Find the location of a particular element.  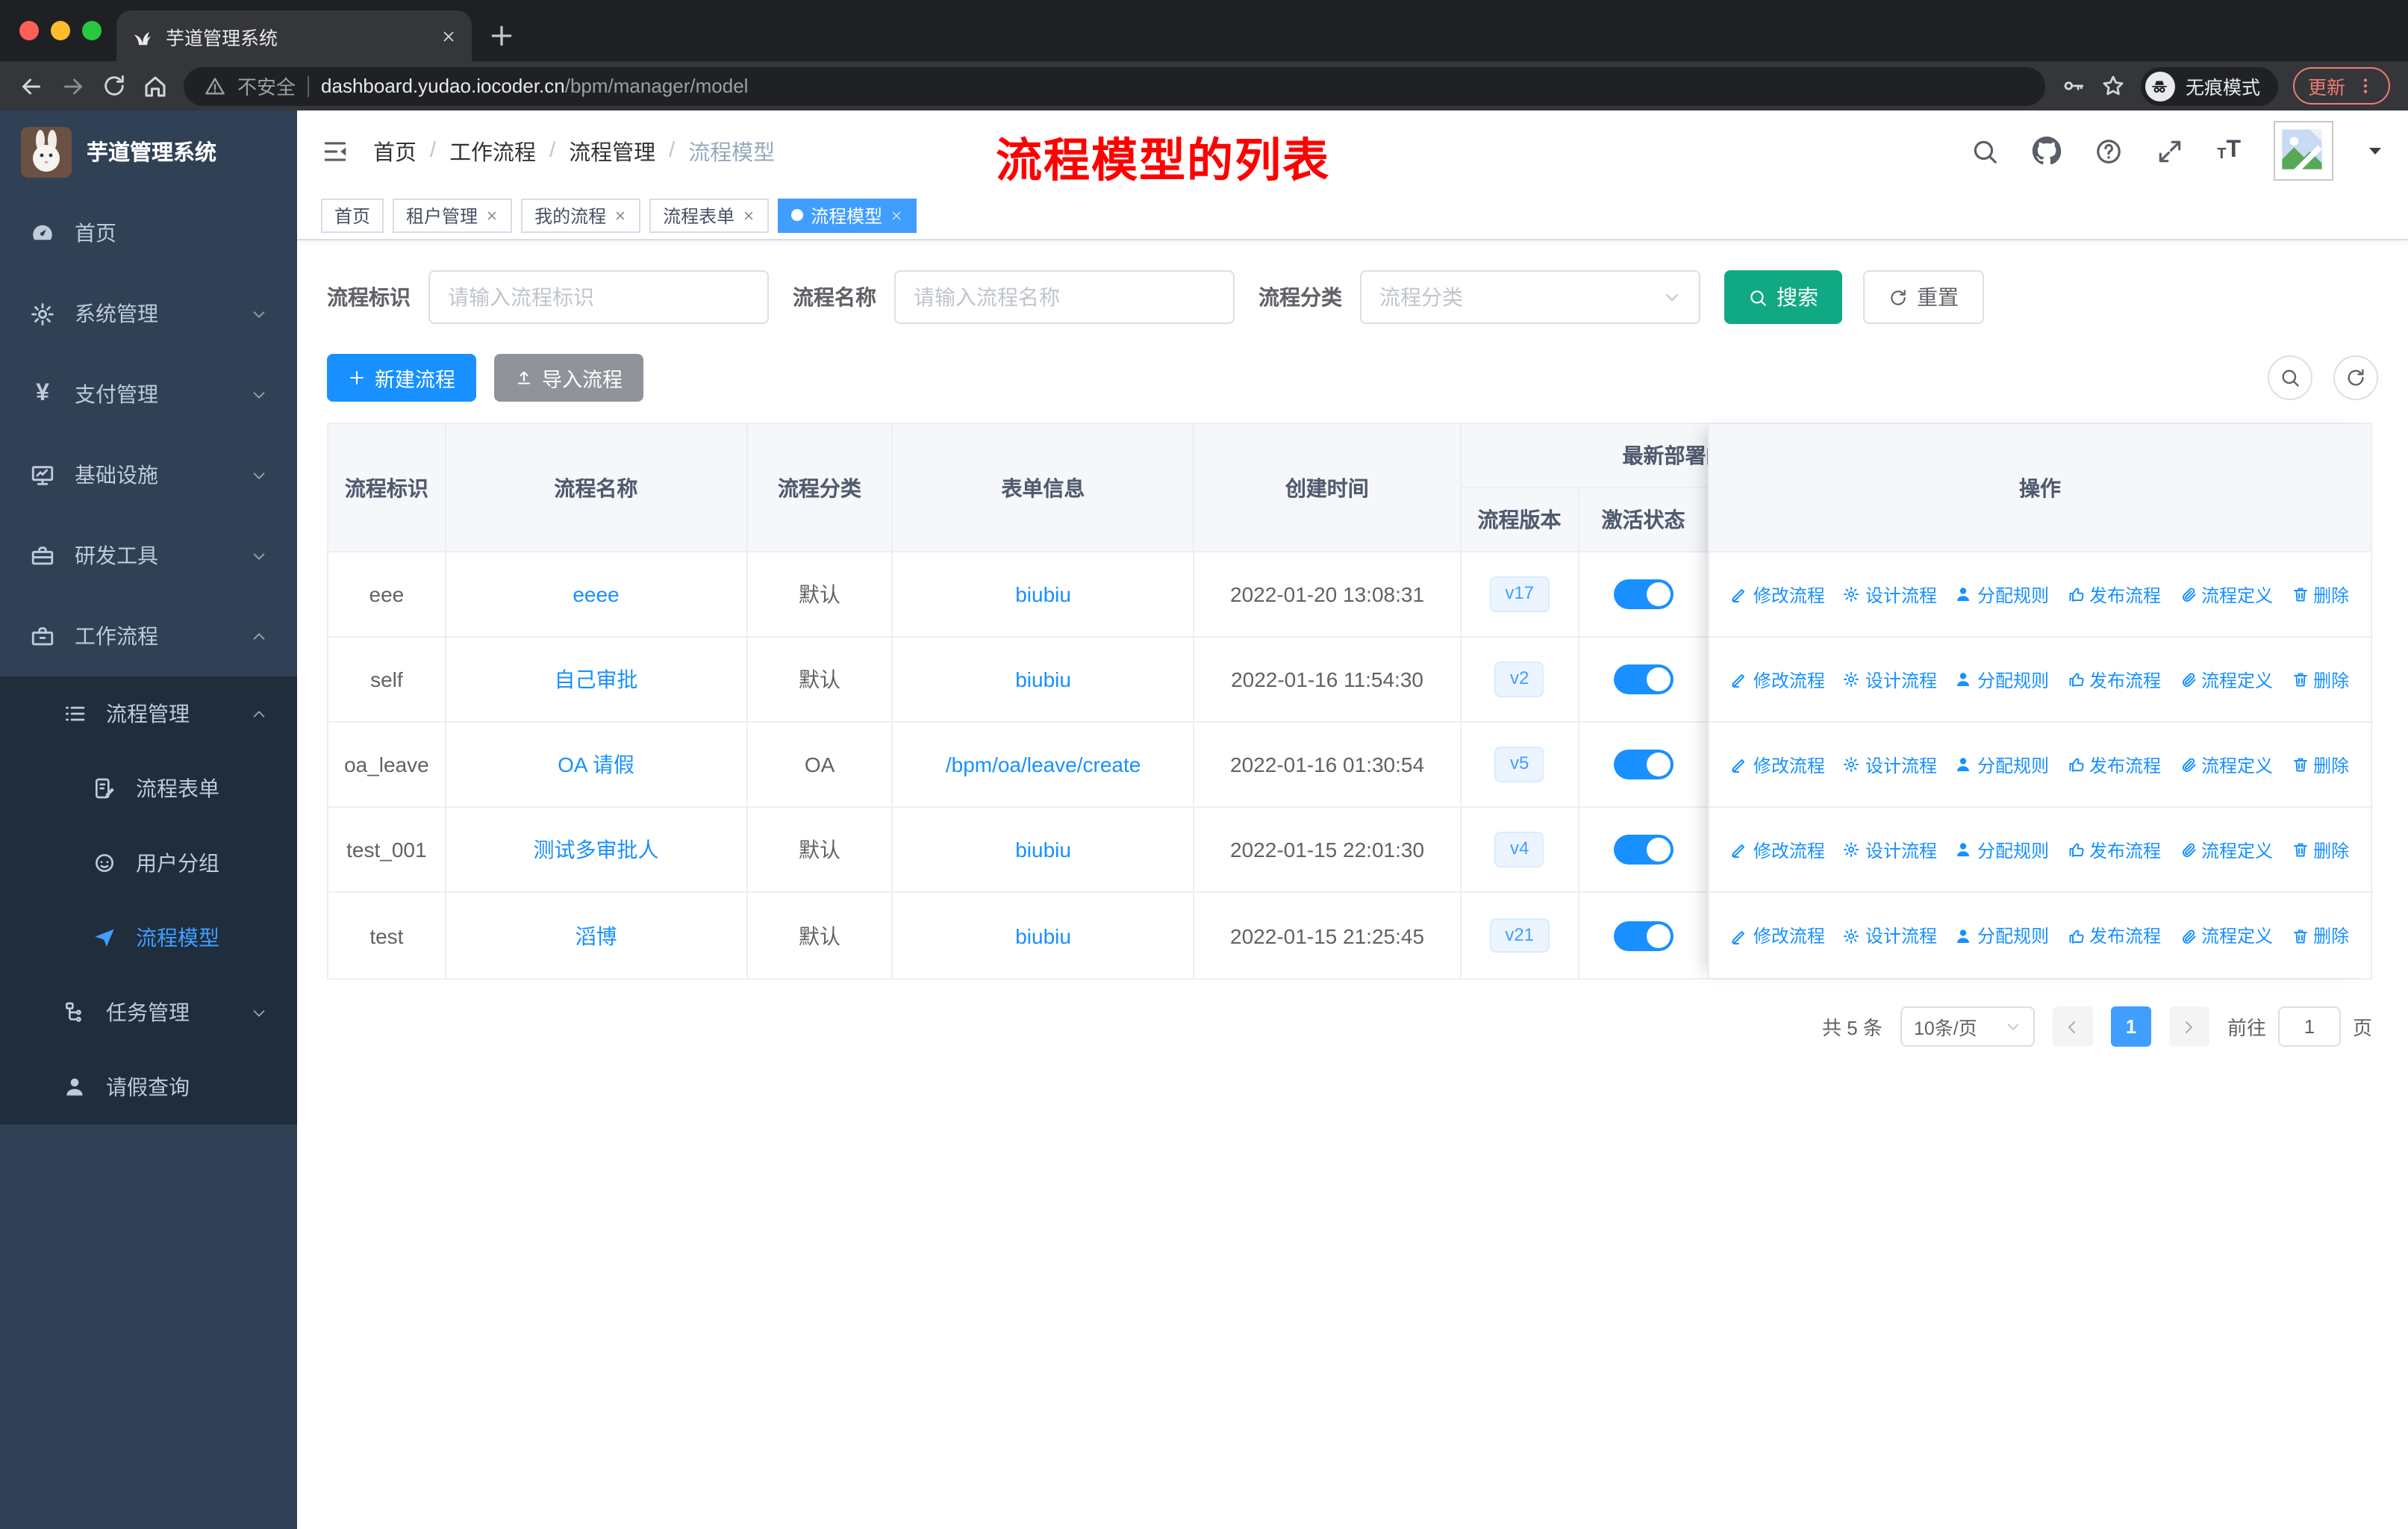

refresh-table-button is located at coordinates (2355, 377).